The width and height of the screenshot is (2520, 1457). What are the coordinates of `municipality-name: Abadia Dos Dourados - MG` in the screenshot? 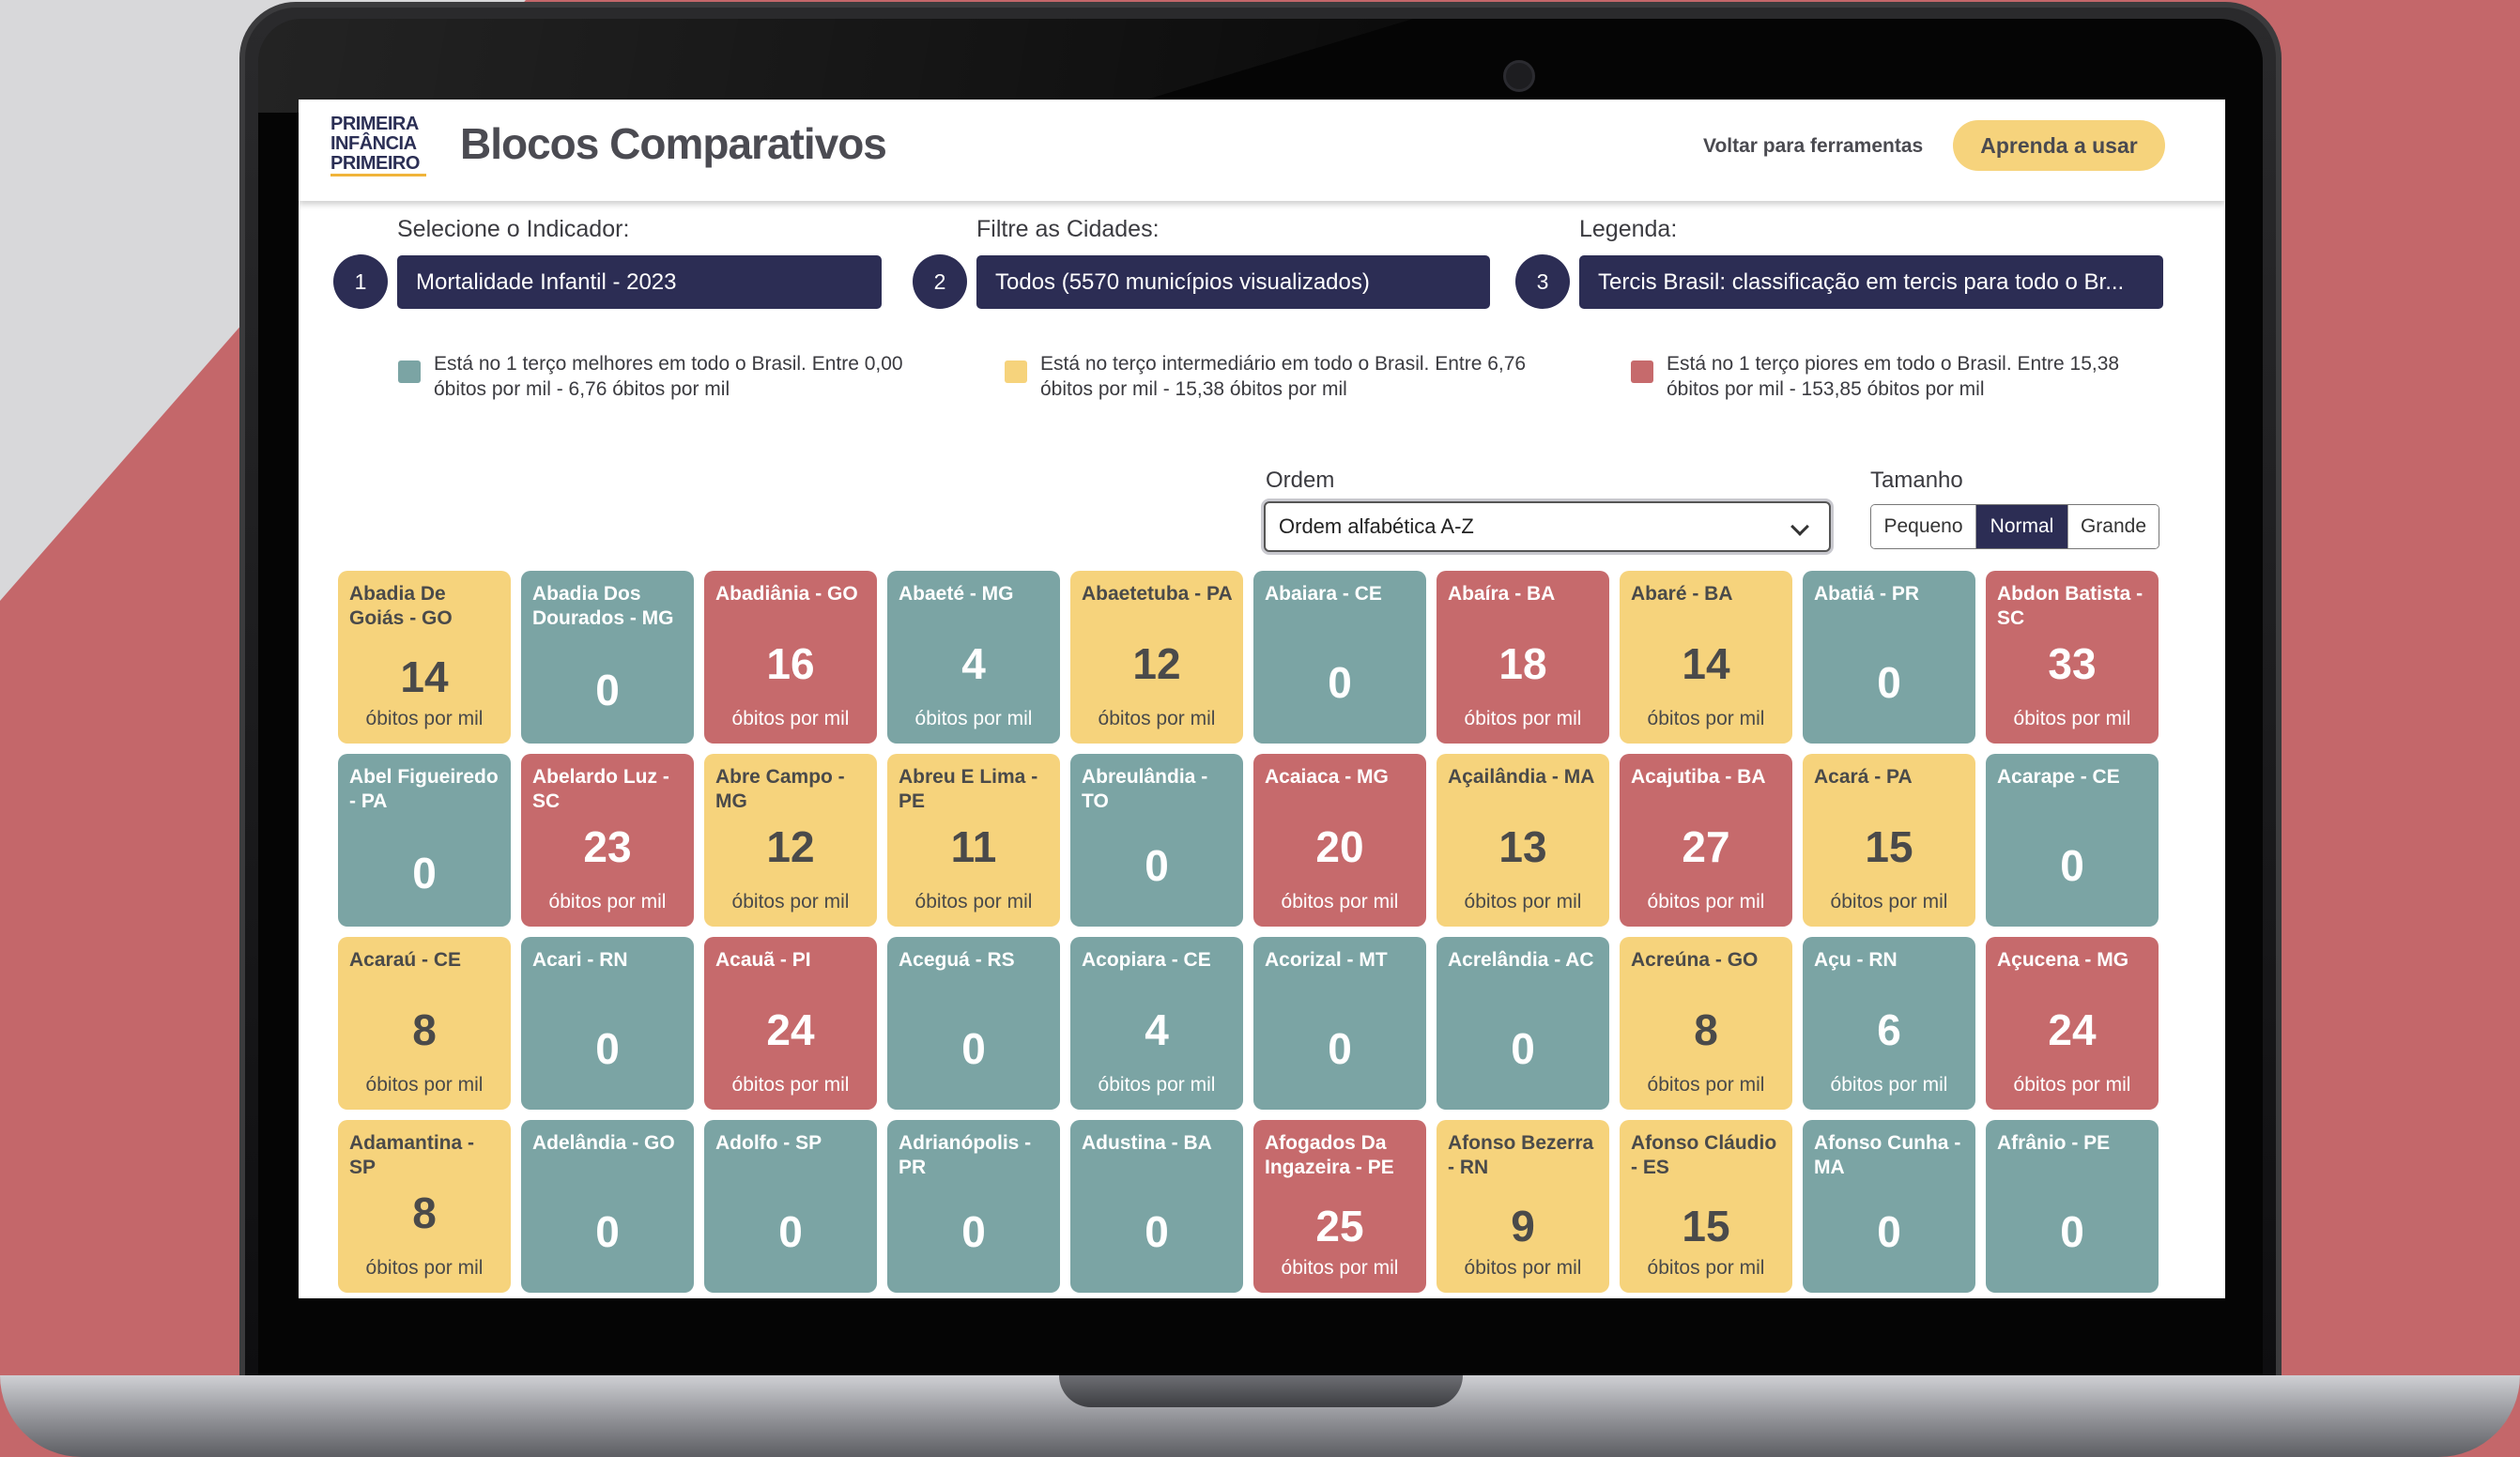 It's located at (603, 606).